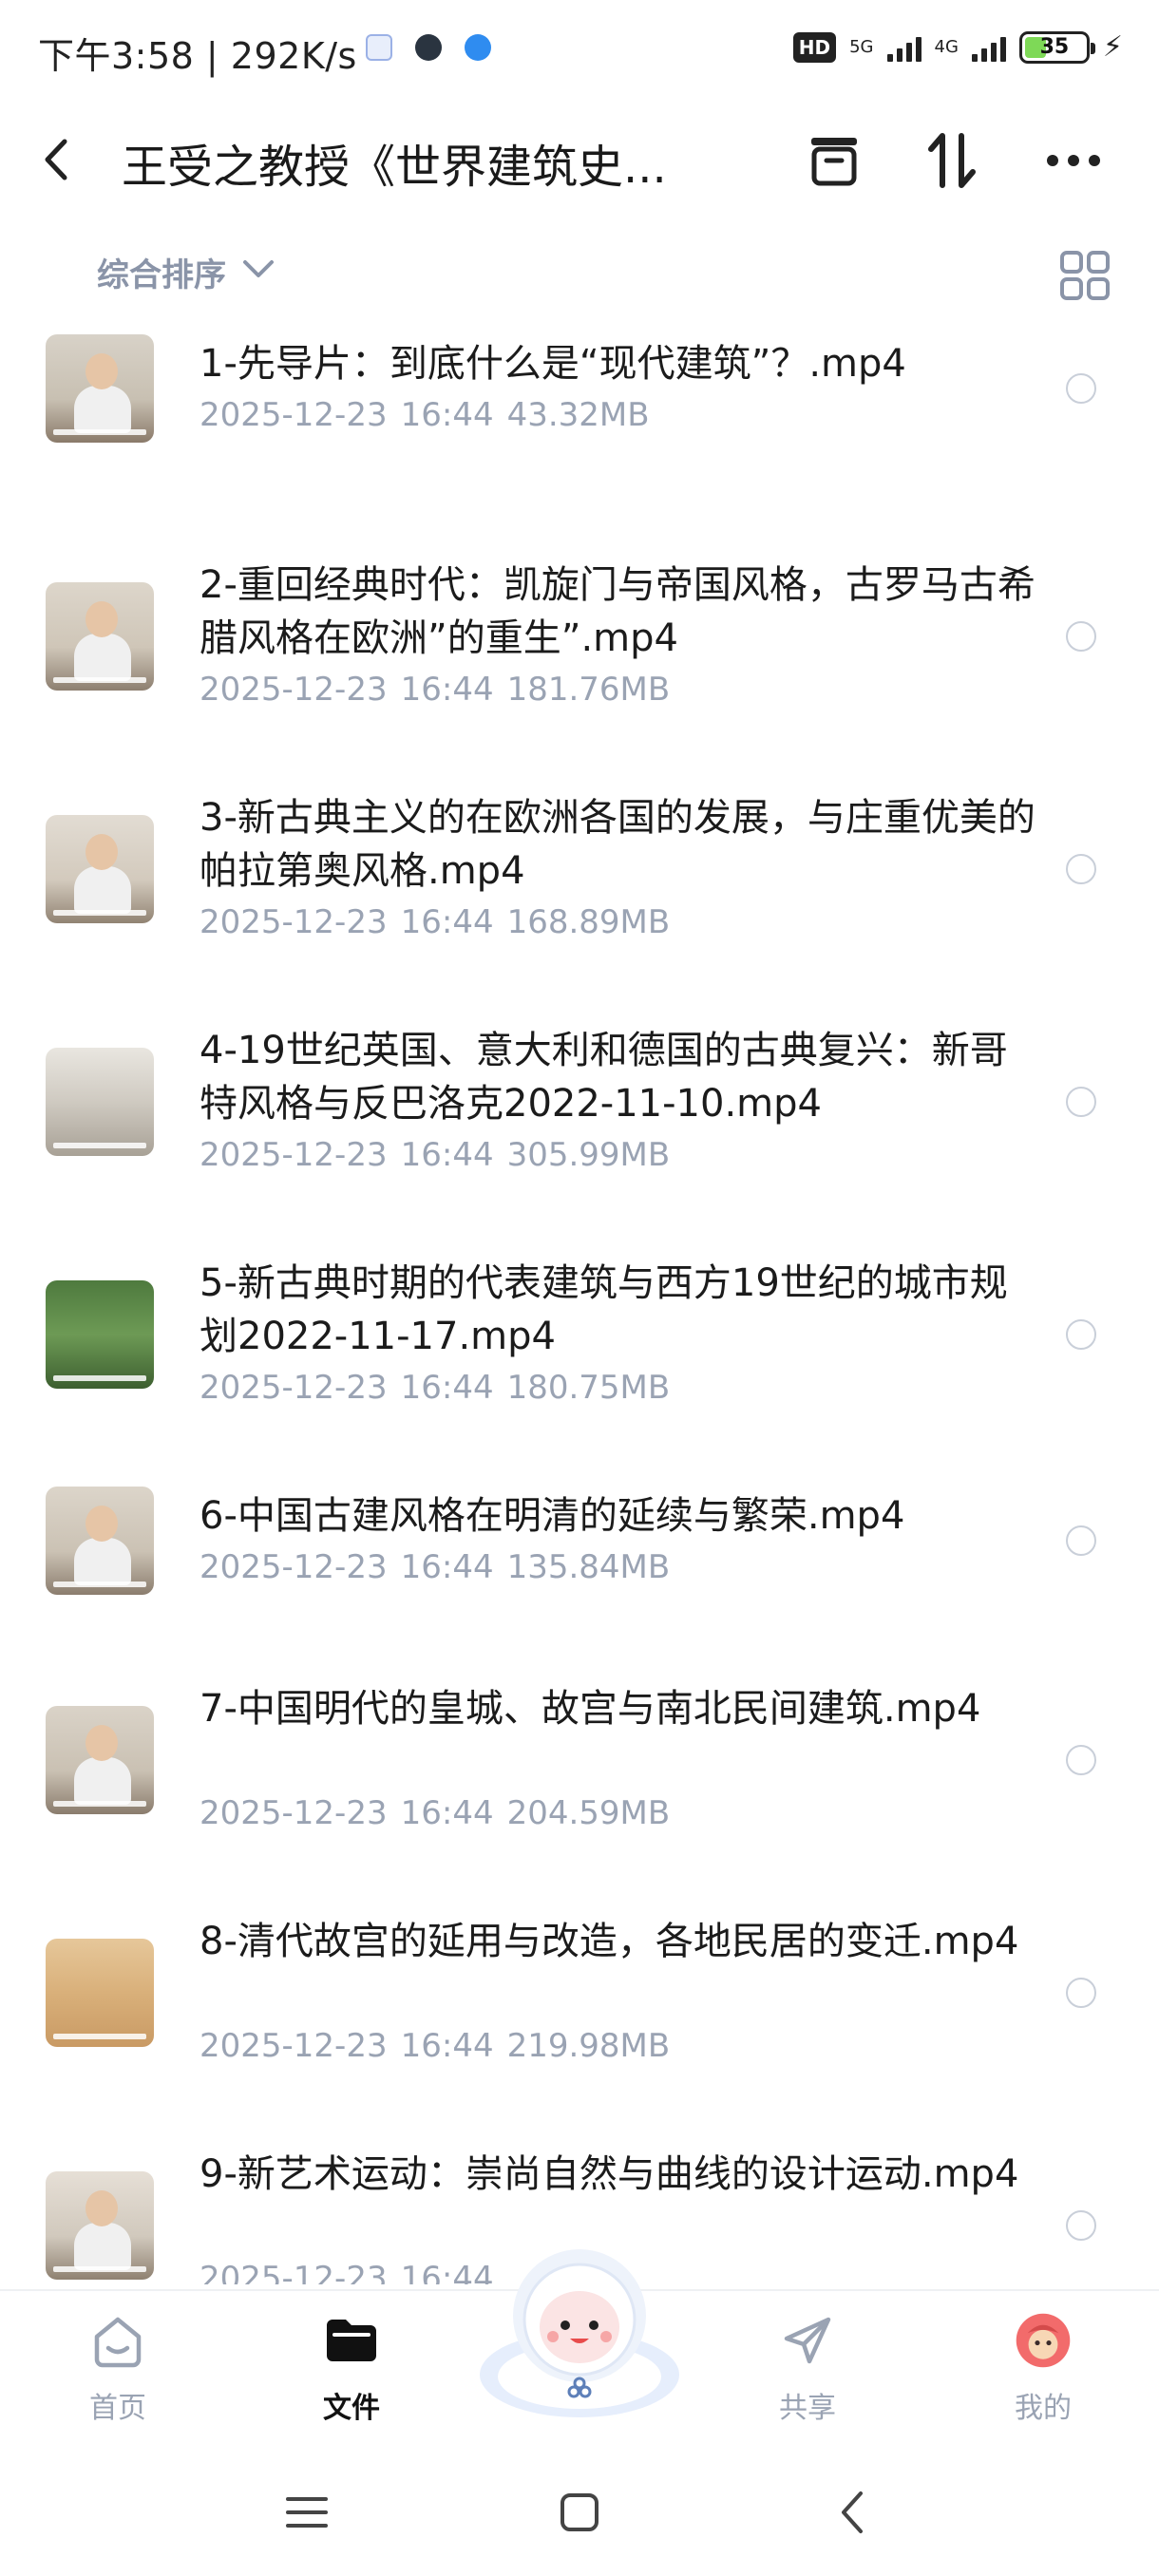 This screenshot has height=2576, width=1159. I want to click on home-button, so click(579, 2512).